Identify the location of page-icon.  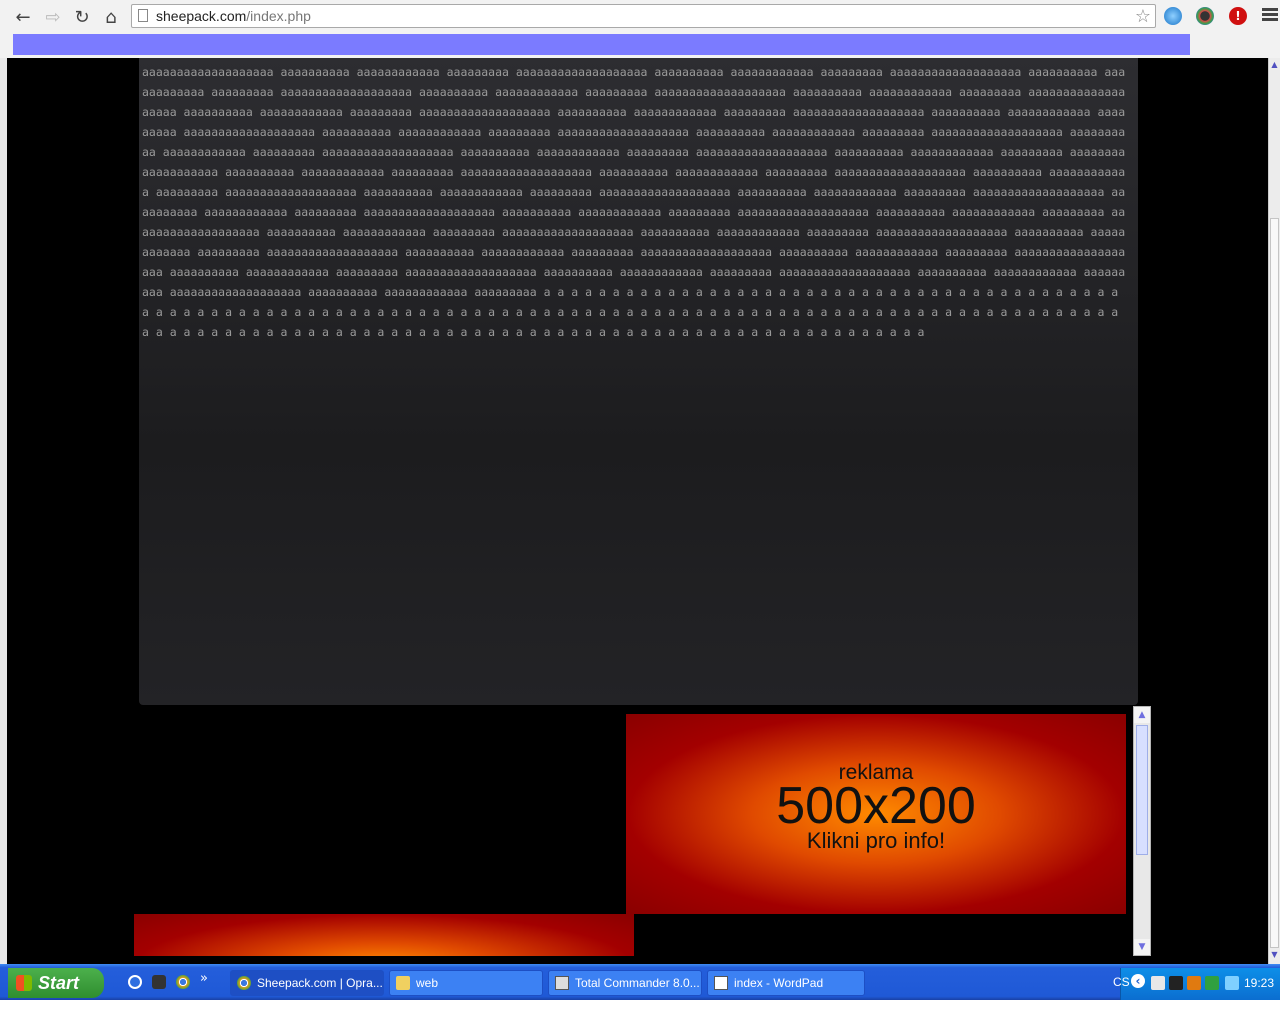
(143, 15).